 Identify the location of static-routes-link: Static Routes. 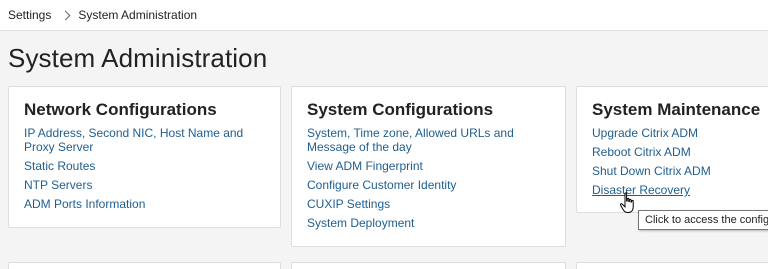
(145, 166).